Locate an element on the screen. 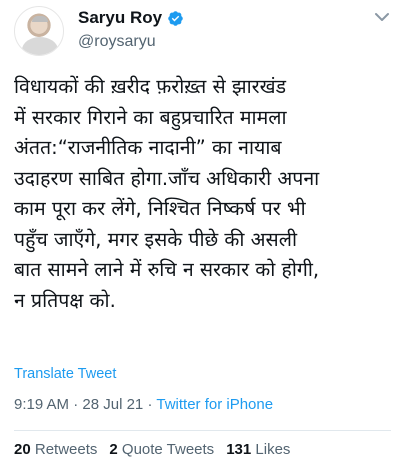 The image size is (405, 462). tweet-text-line: में सरकार गिराने का बहुप्रचारित मामला is located at coordinates (150, 117).